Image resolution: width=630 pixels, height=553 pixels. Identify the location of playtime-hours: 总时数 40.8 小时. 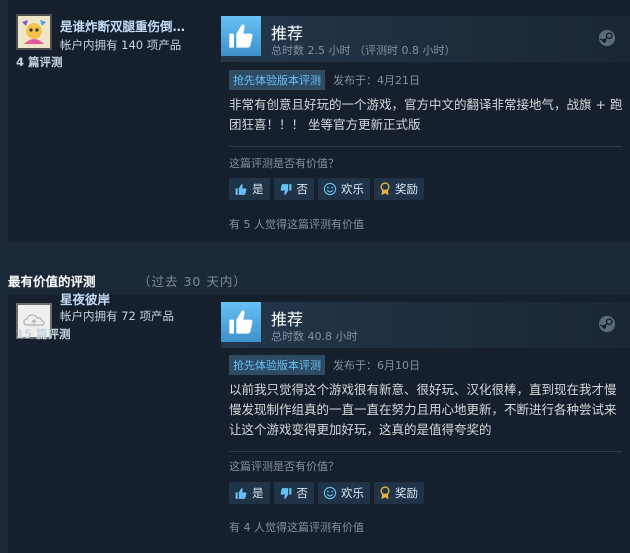
(314, 336).